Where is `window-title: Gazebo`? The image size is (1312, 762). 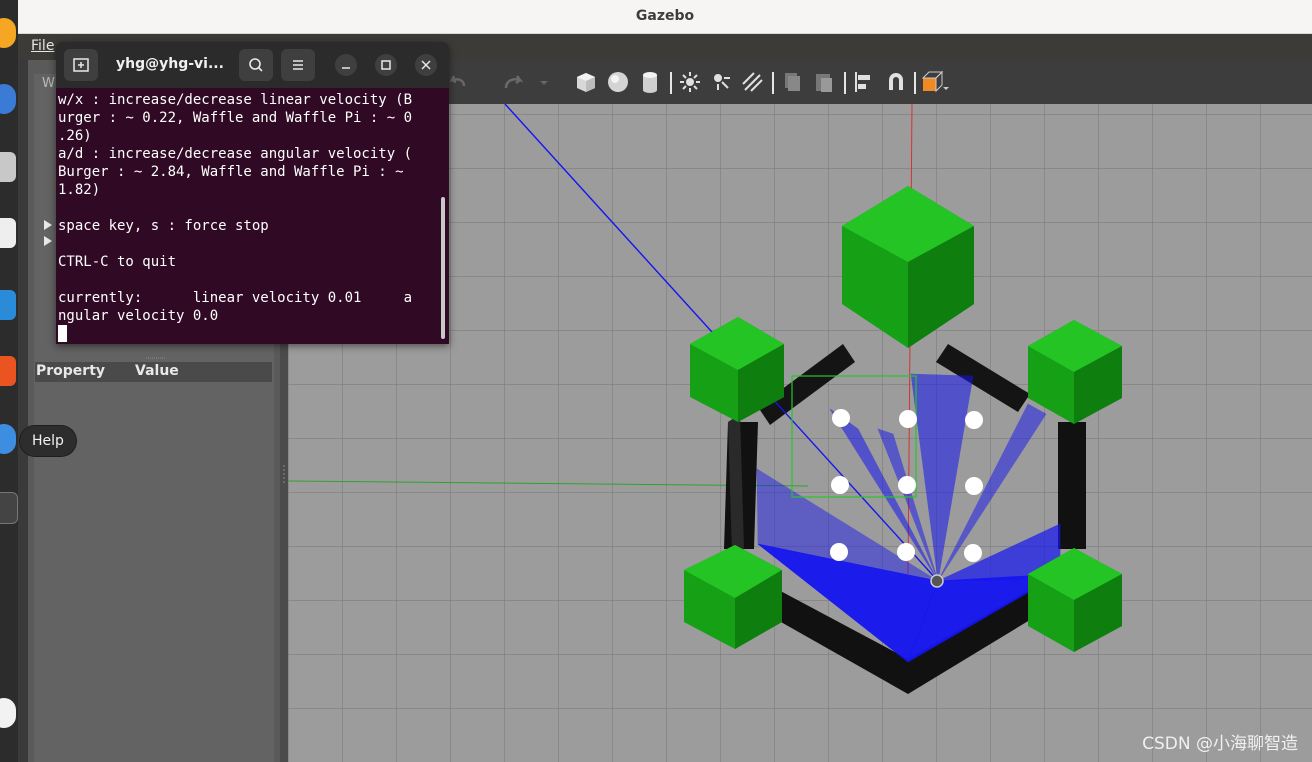 window-title: Gazebo is located at coordinates (665, 16).